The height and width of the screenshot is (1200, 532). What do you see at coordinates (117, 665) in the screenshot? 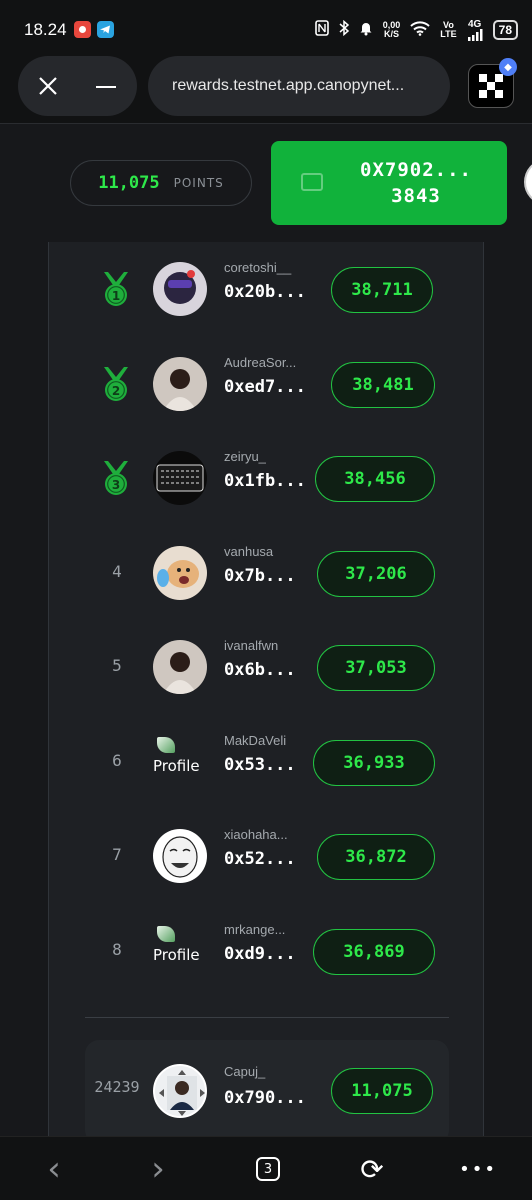
I see `rank-number: 5` at bounding box center [117, 665].